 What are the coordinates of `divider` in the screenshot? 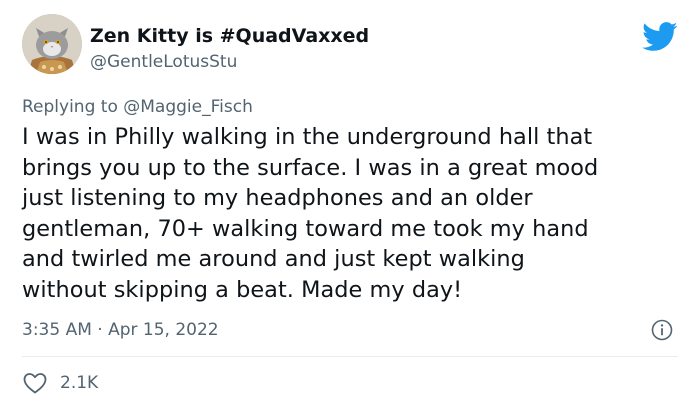 It's located at (350, 356).